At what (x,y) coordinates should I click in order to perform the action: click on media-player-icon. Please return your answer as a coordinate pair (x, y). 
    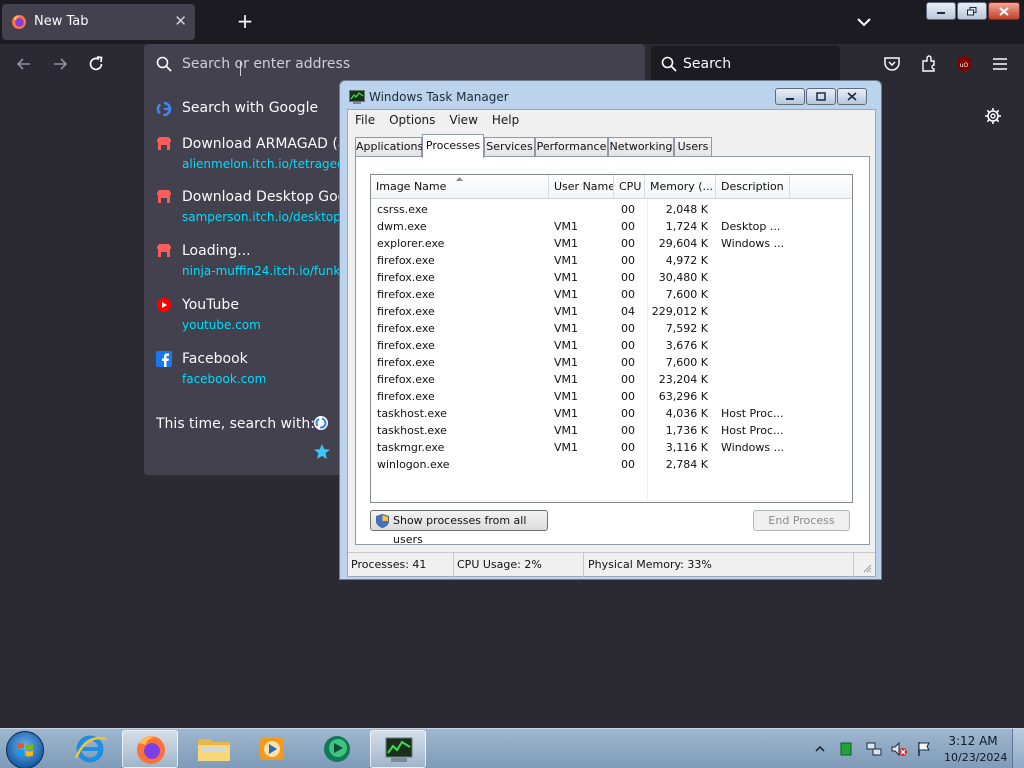
    Looking at the image, I should click on (272, 749).